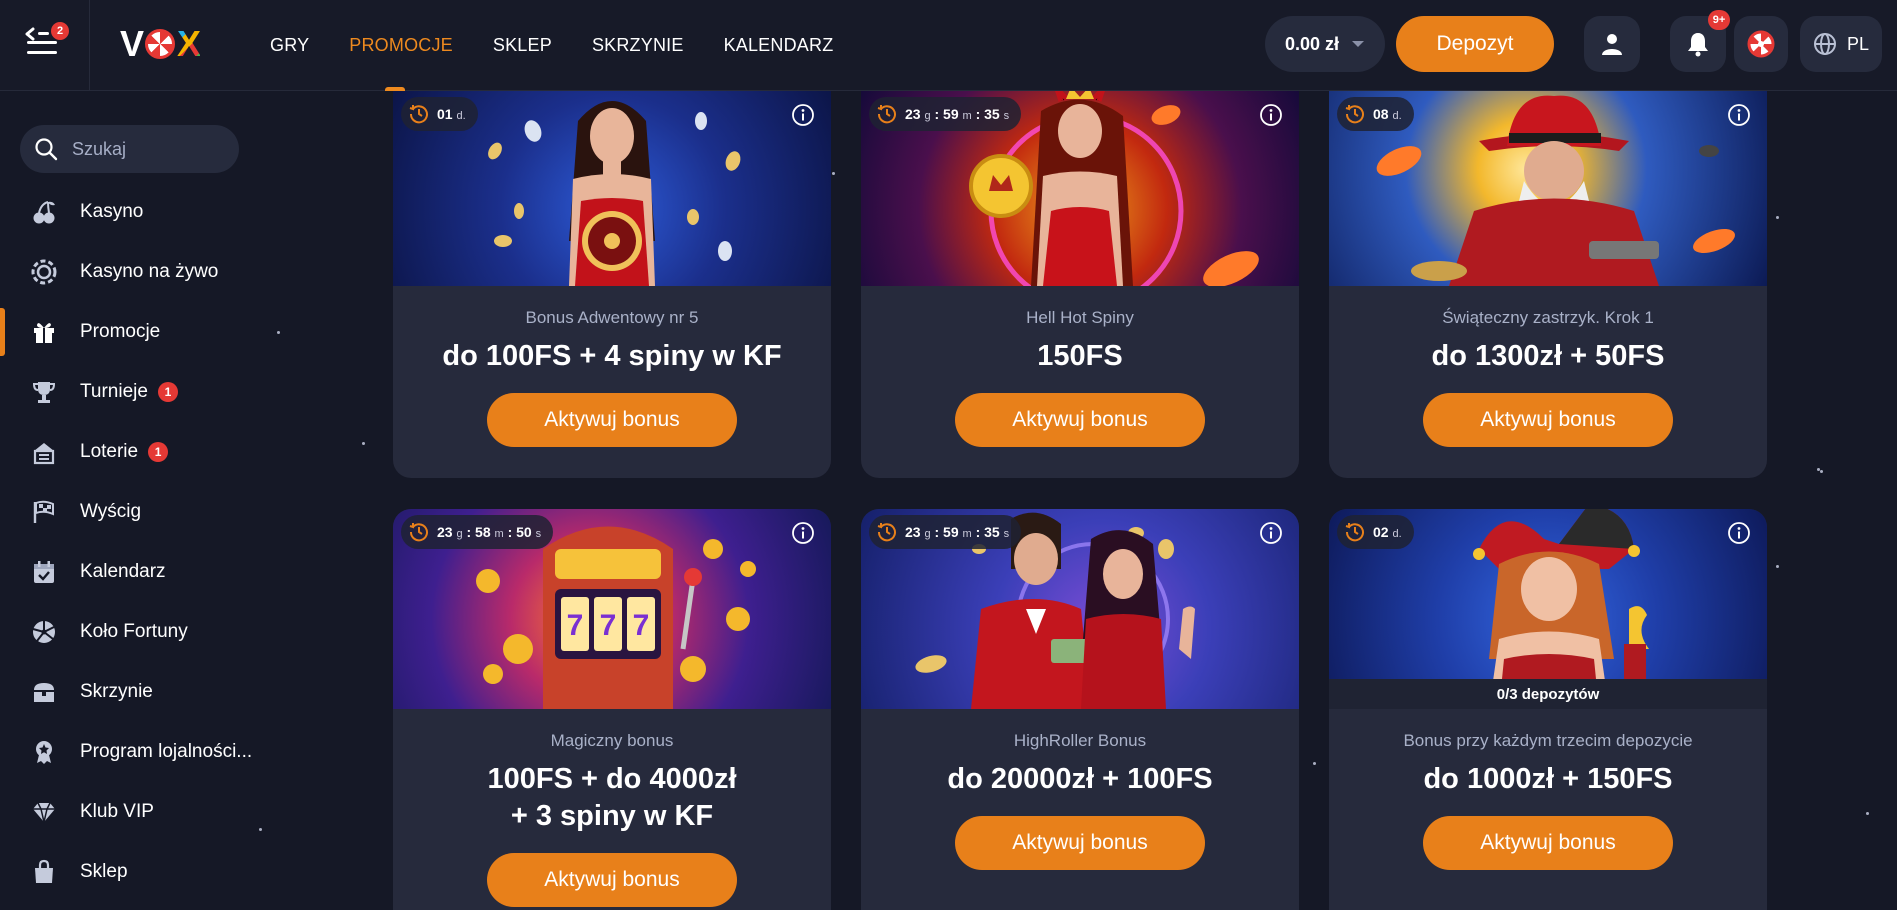 The height and width of the screenshot is (910, 1897). I want to click on nav-gry: GRY, so click(289, 45).